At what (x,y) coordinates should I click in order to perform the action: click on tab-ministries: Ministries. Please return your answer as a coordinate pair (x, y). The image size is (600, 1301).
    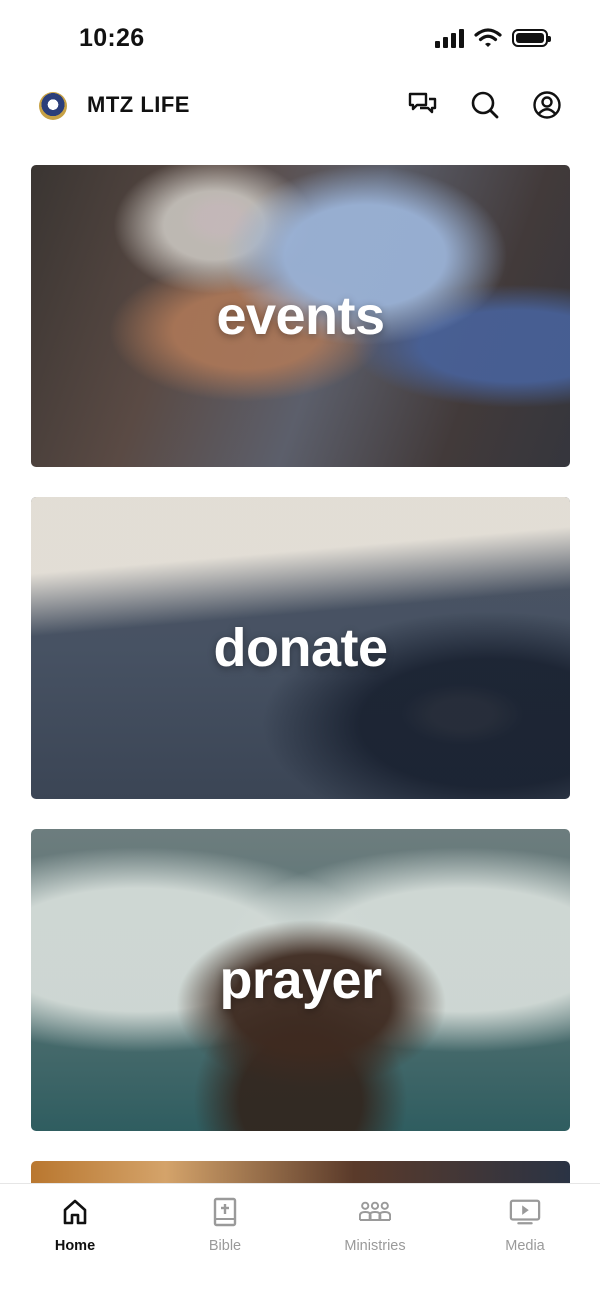
    Looking at the image, I should click on (375, 1242).